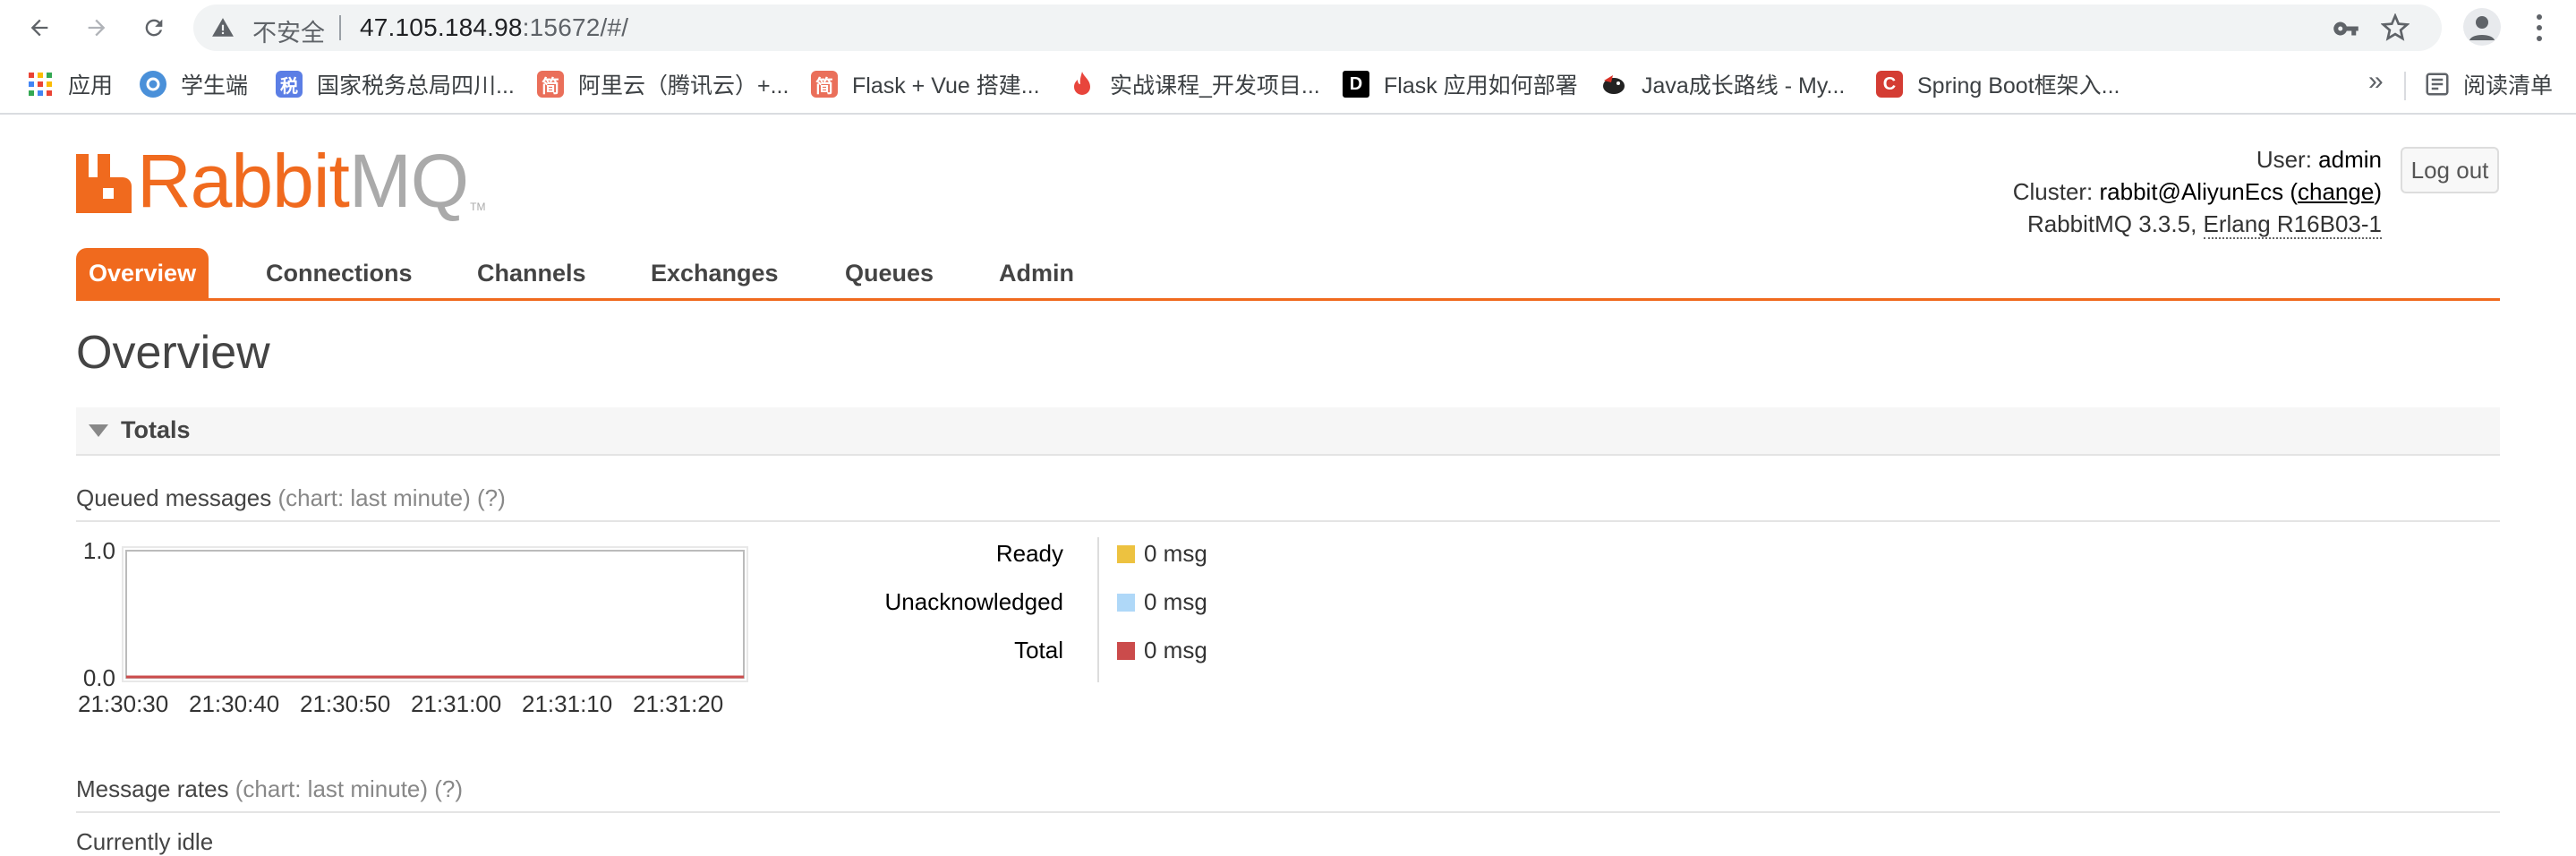  Describe the element at coordinates (1288, 794) in the screenshot. I see `message-rates-heading: Message rates (chart: last minute) (?)` at that location.